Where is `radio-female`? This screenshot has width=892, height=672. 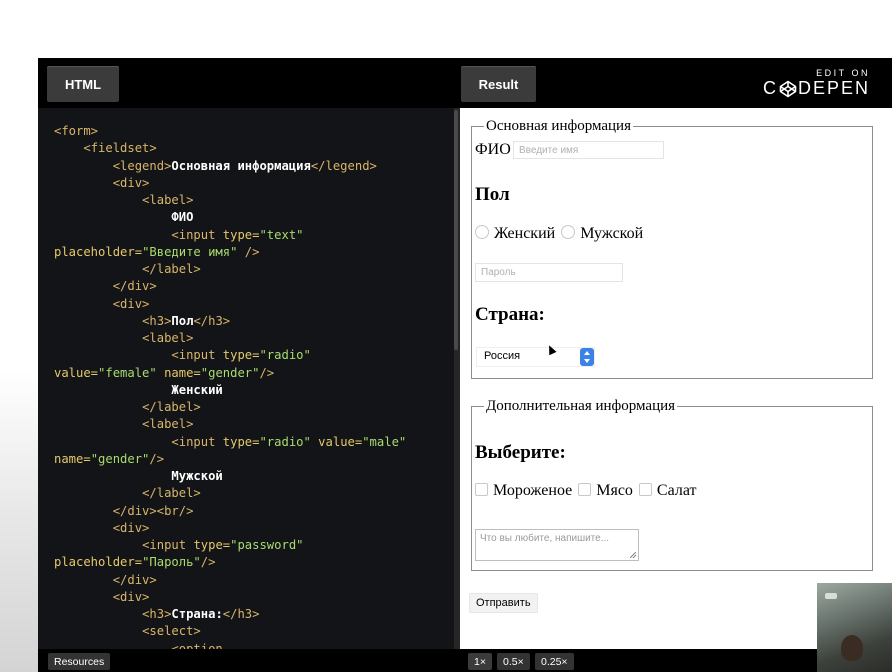
radio-female is located at coordinates (482, 232).